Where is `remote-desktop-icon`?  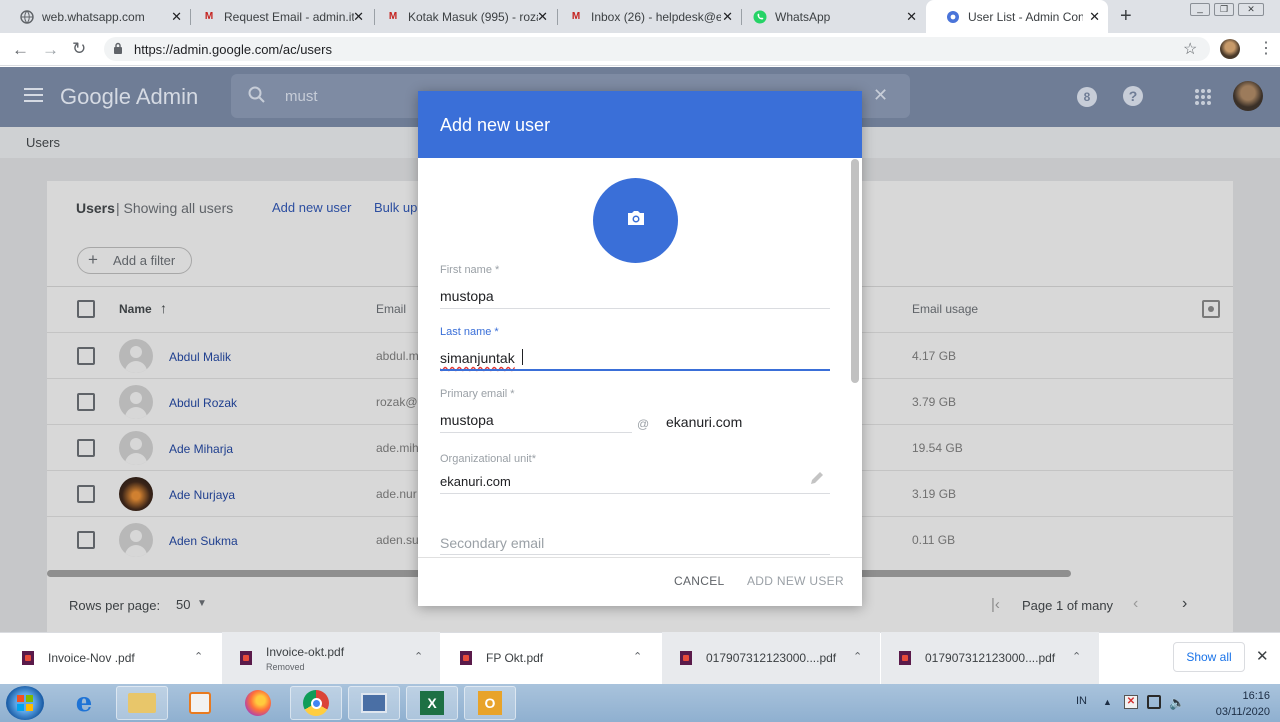
remote-desktop-icon is located at coordinates (374, 703).